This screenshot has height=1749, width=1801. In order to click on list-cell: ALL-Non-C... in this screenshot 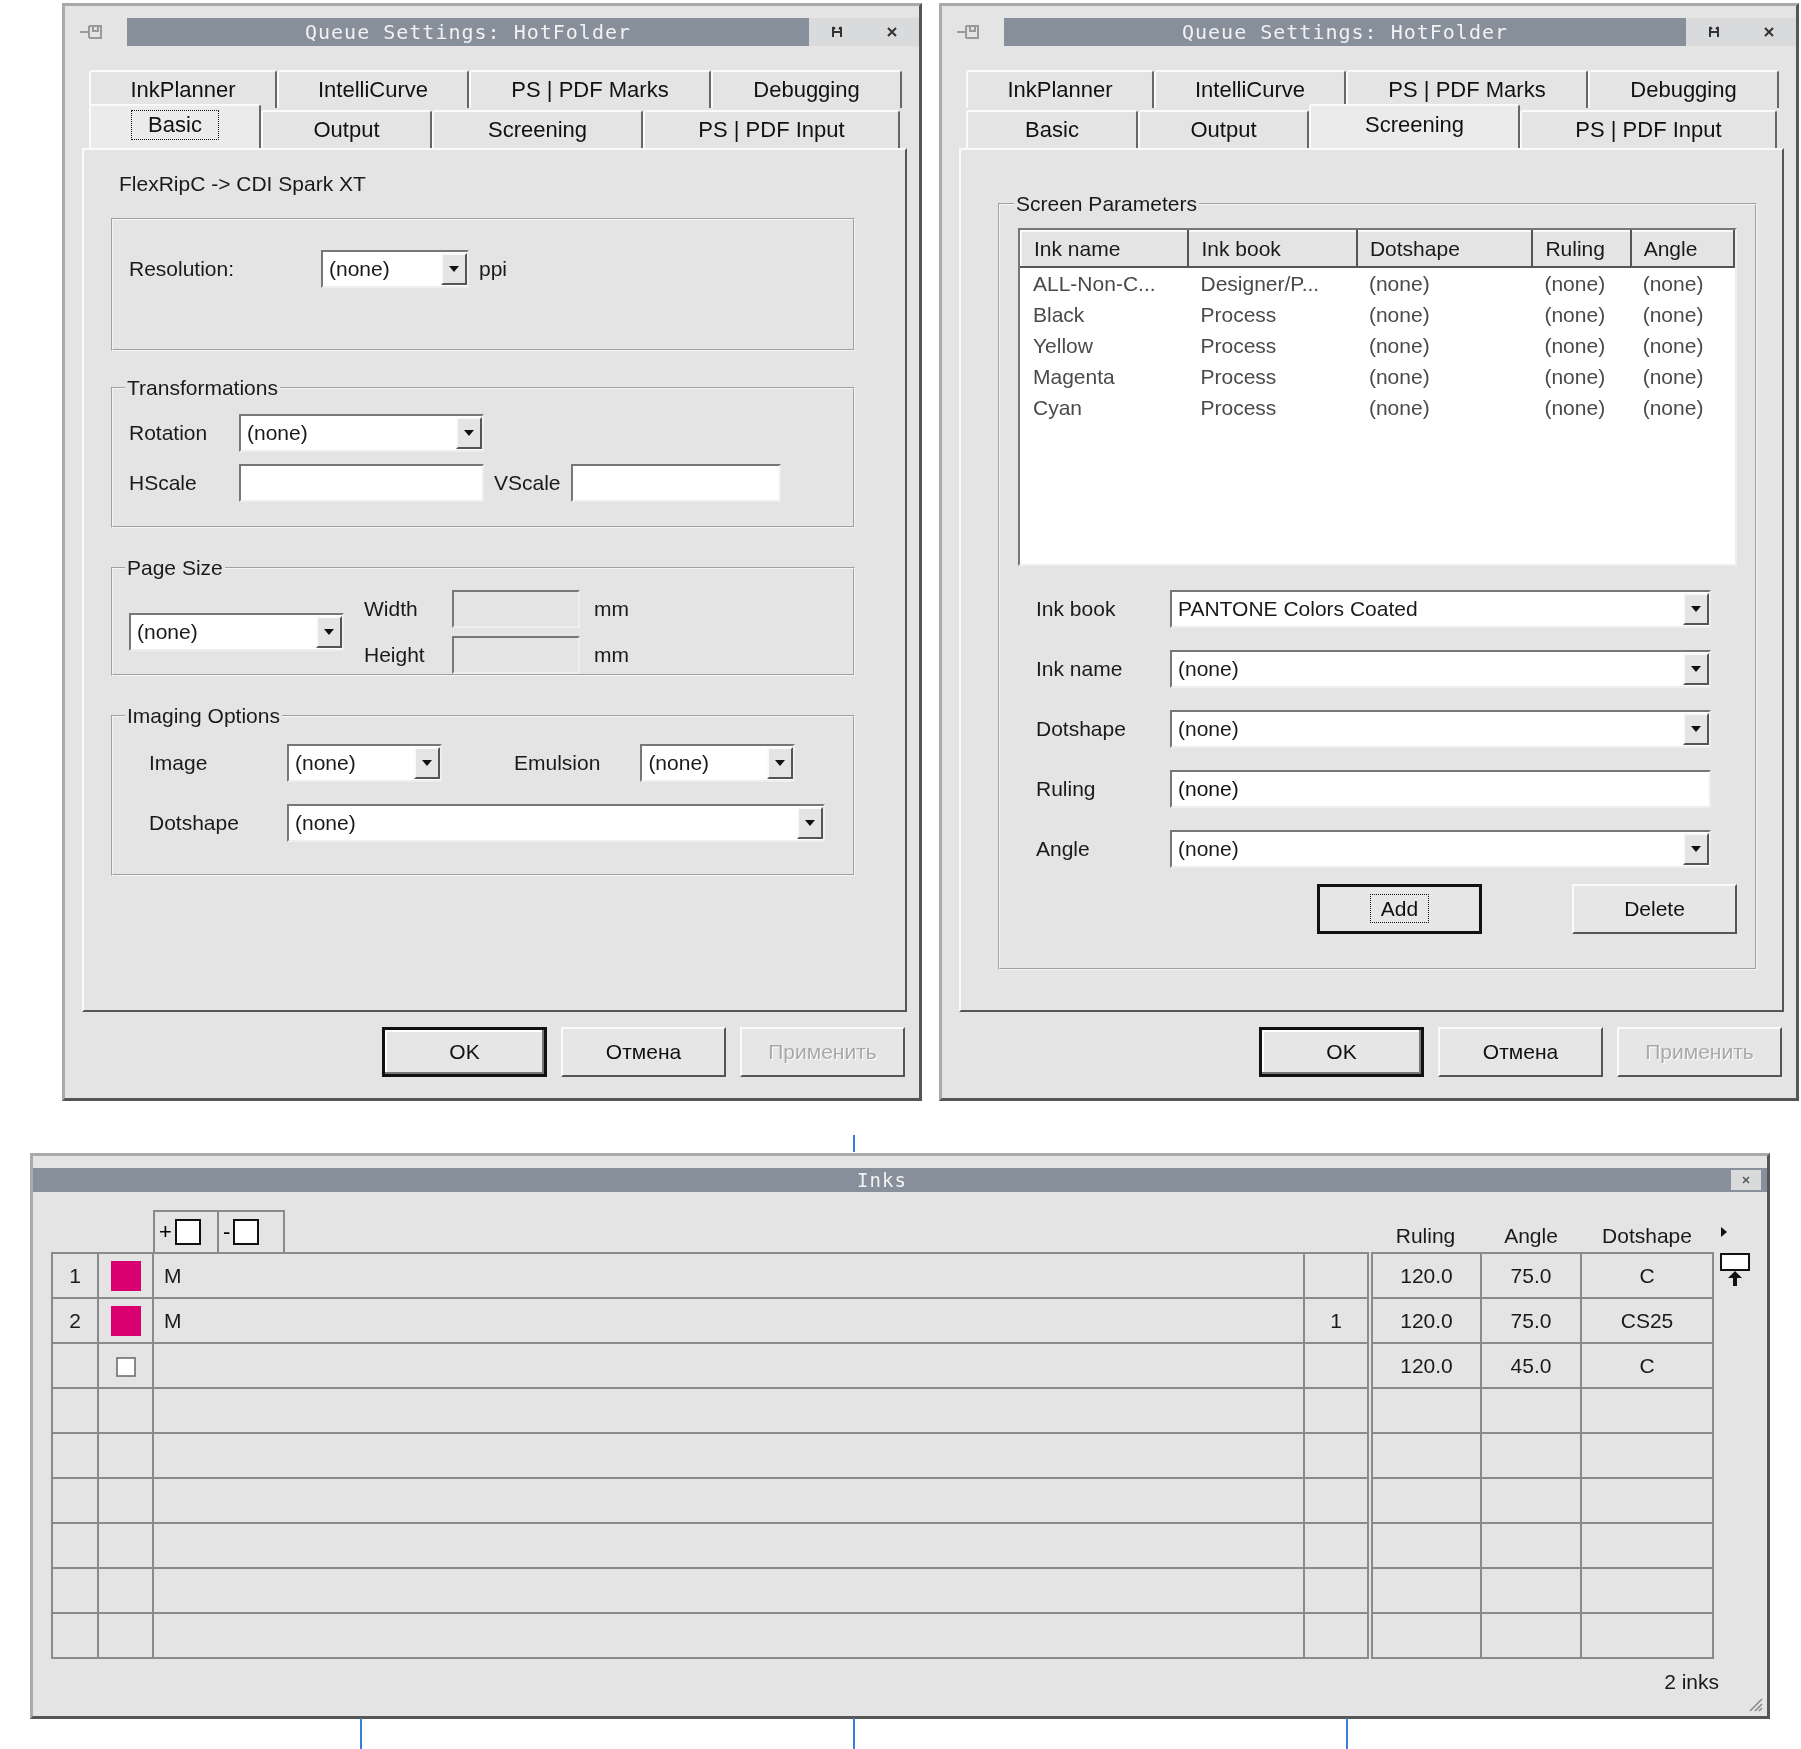, I will do `click(1105, 283)`.